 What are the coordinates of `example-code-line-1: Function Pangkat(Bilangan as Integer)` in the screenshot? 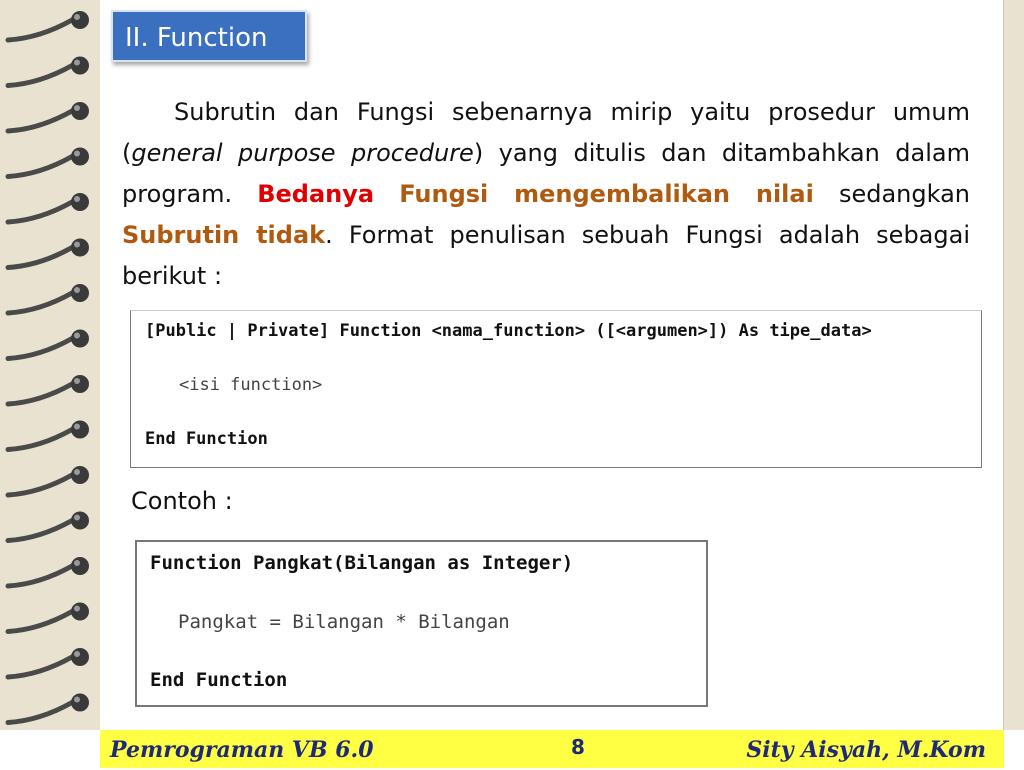 It's located at (362, 563).